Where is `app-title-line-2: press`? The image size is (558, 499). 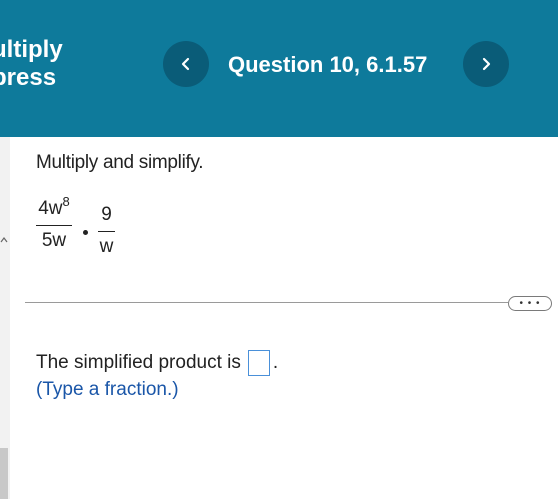 app-title-line-2: press is located at coordinates (28, 77).